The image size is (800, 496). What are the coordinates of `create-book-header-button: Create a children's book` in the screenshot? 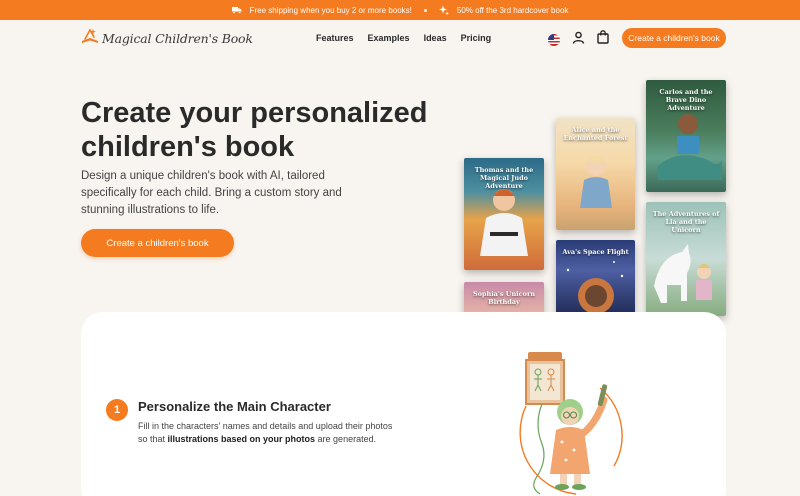 It's located at (674, 38).